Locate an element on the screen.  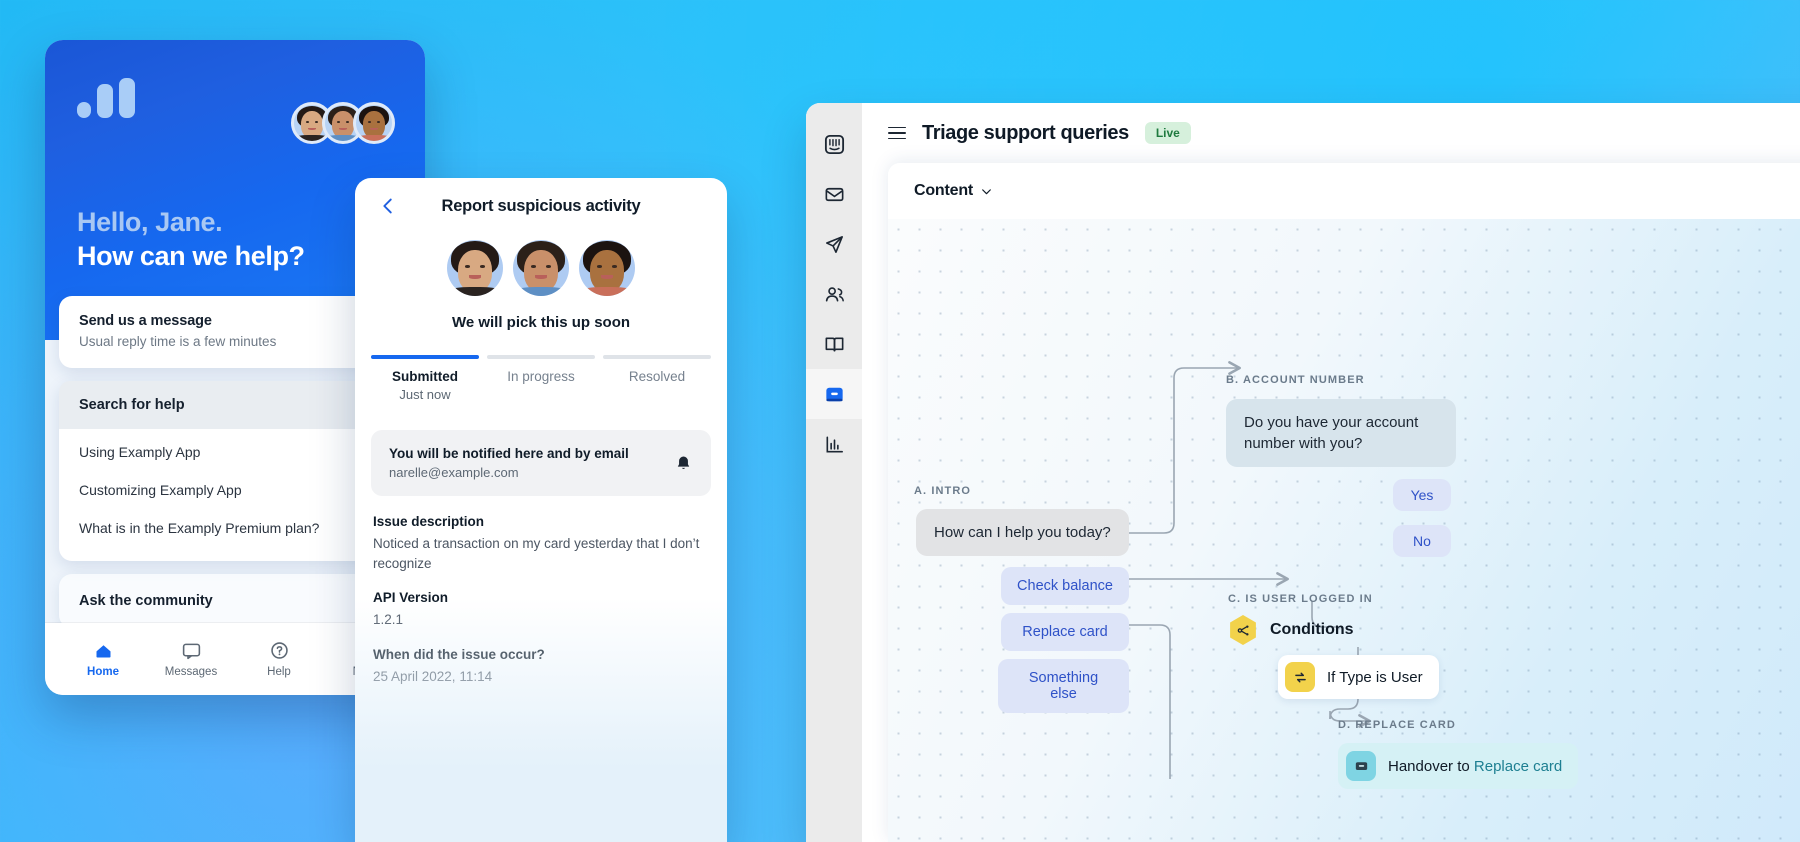
node-label: Handover to Replace card is located at coordinates (1475, 766).